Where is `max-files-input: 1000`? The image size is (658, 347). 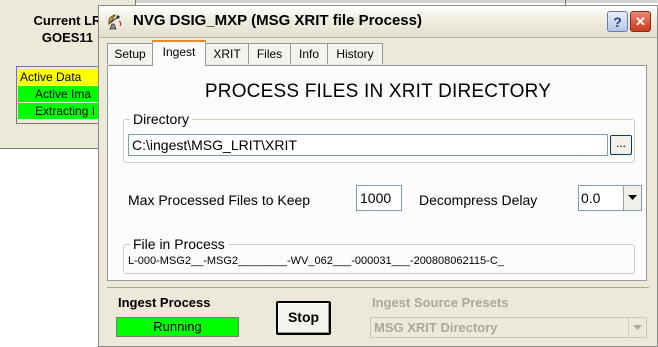 max-files-input: 1000 is located at coordinates (379, 198).